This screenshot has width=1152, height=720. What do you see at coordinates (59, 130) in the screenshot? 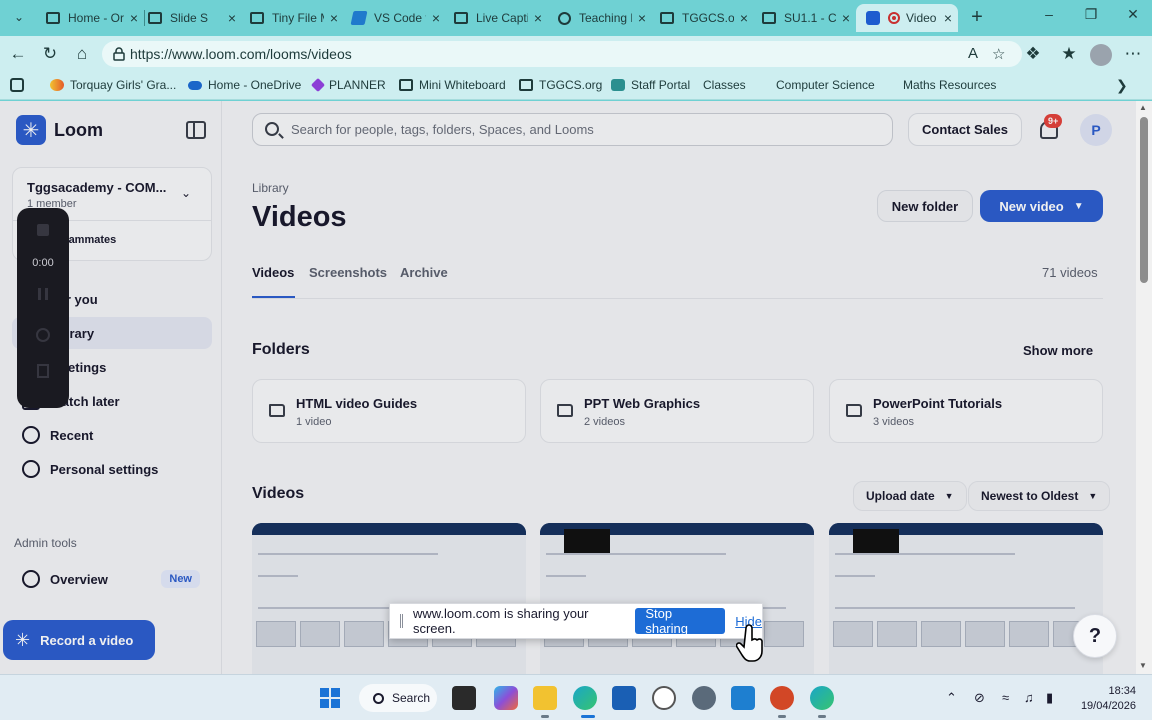
I see `loom-logo: ✳ Loom` at bounding box center [59, 130].